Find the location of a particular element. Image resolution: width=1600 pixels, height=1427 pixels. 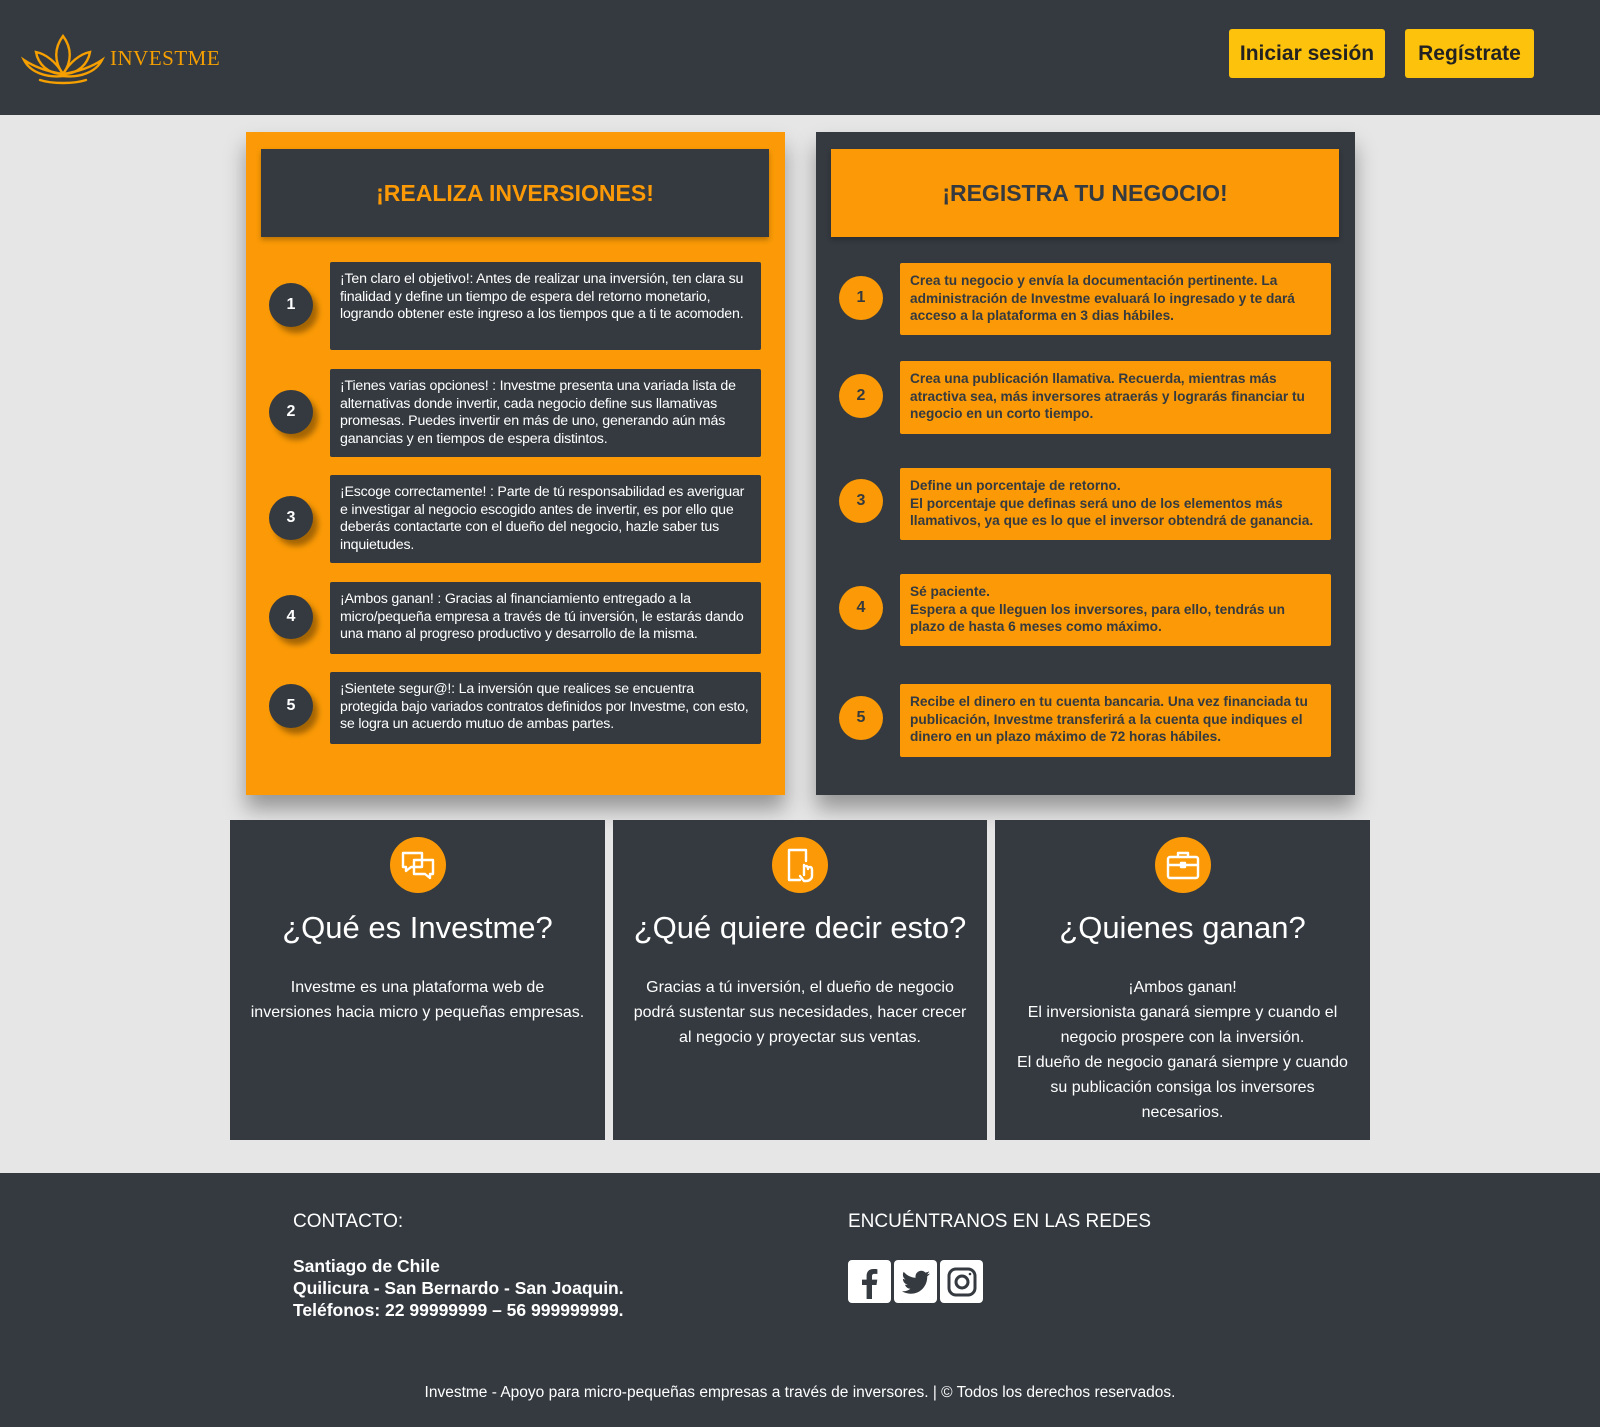

card-title: ¿Qué es Investme? is located at coordinates (417, 927).